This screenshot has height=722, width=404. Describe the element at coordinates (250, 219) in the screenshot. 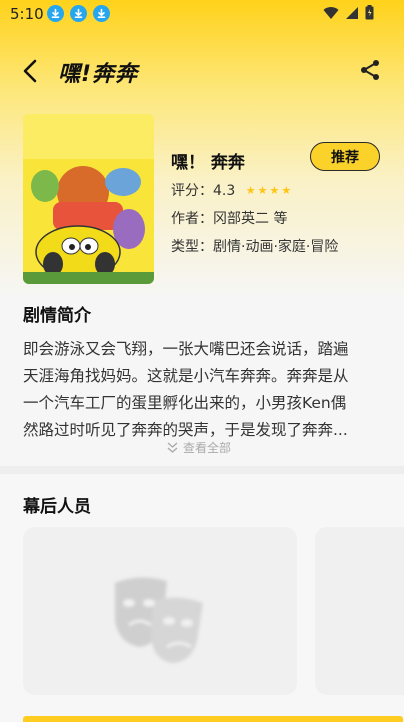

I see `author-value: 冈部英二 等` at that location.